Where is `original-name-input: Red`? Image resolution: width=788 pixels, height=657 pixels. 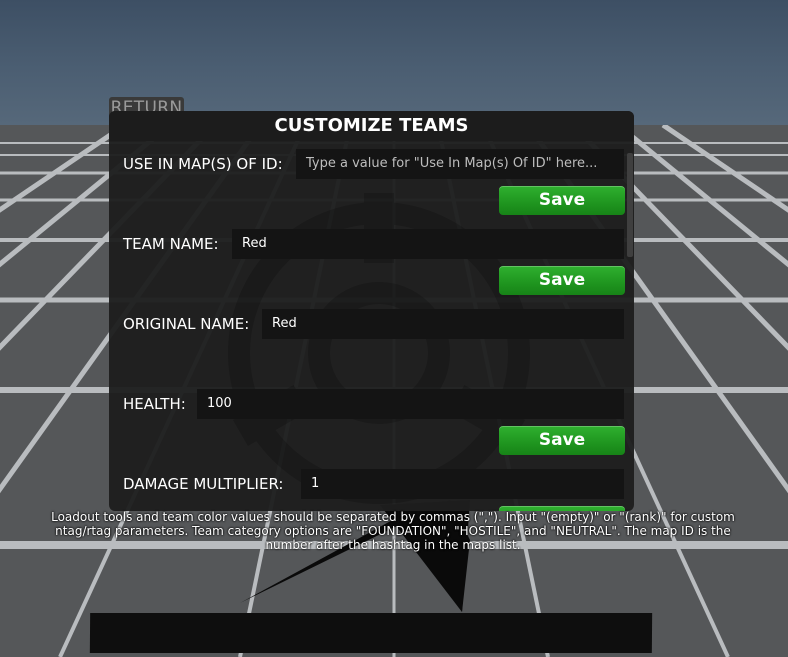
original-name-input: Red is located at coordinates (443, 324).